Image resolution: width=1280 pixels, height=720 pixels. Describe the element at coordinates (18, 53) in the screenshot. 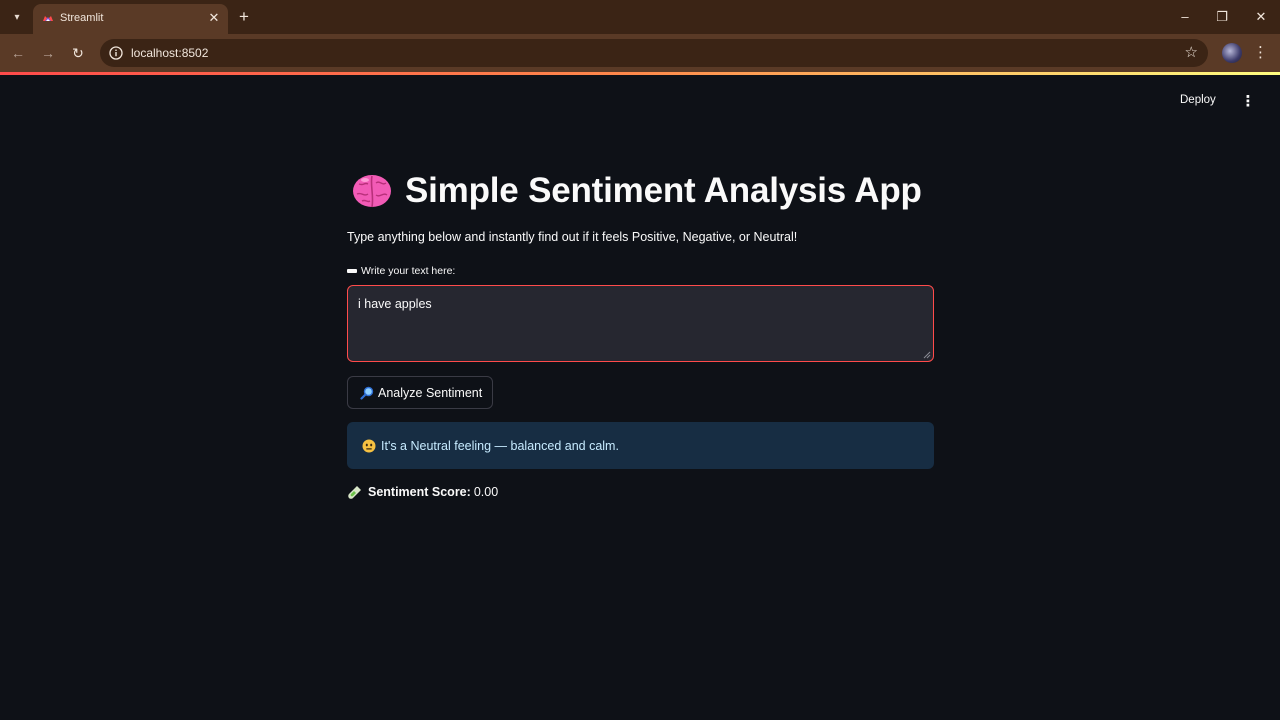

I see `back-arrow-icon: ←` at that location.